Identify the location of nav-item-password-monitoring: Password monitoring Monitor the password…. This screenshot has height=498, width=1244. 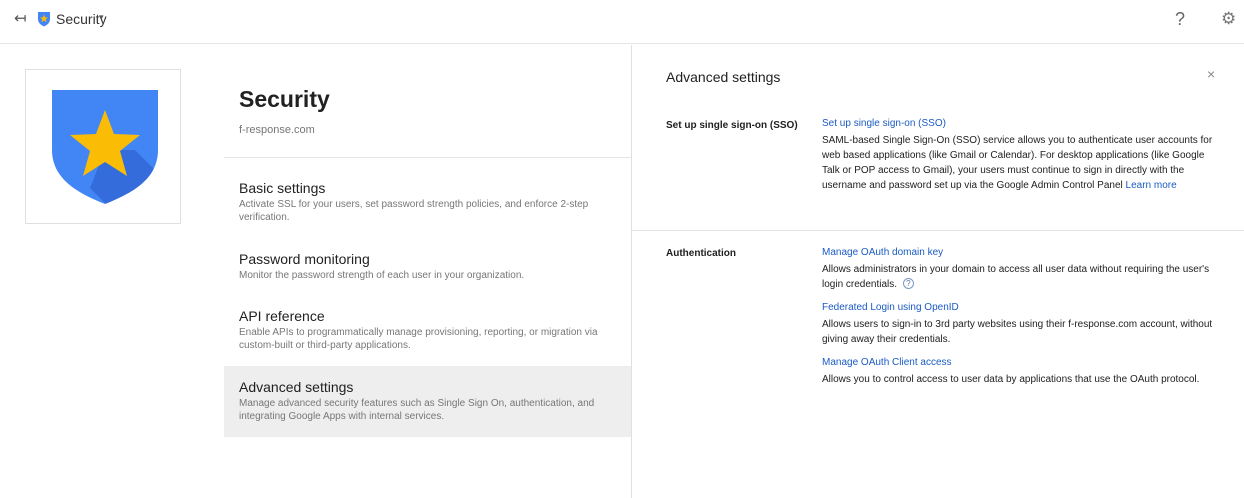
(428, 269).